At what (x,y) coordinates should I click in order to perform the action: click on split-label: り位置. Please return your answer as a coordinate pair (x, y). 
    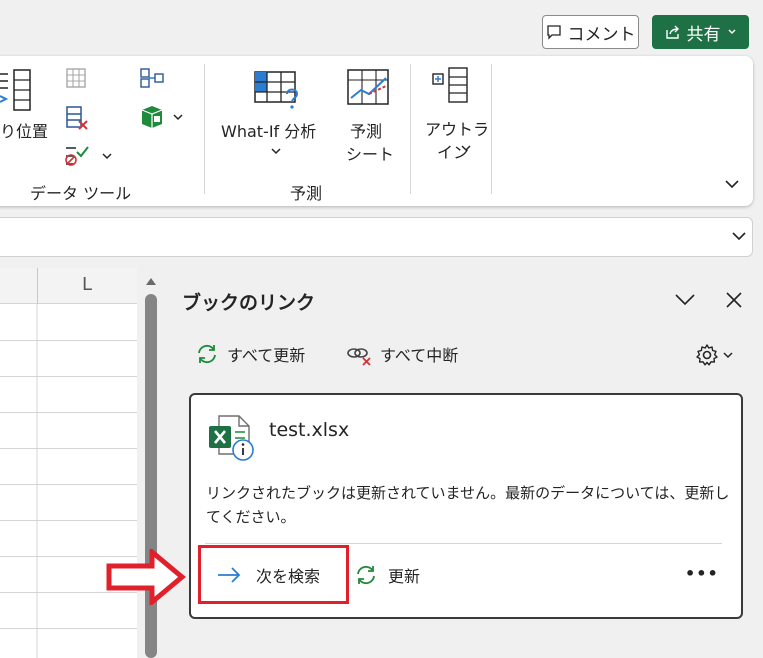
    Looking at the image, I should click on (24, 131).